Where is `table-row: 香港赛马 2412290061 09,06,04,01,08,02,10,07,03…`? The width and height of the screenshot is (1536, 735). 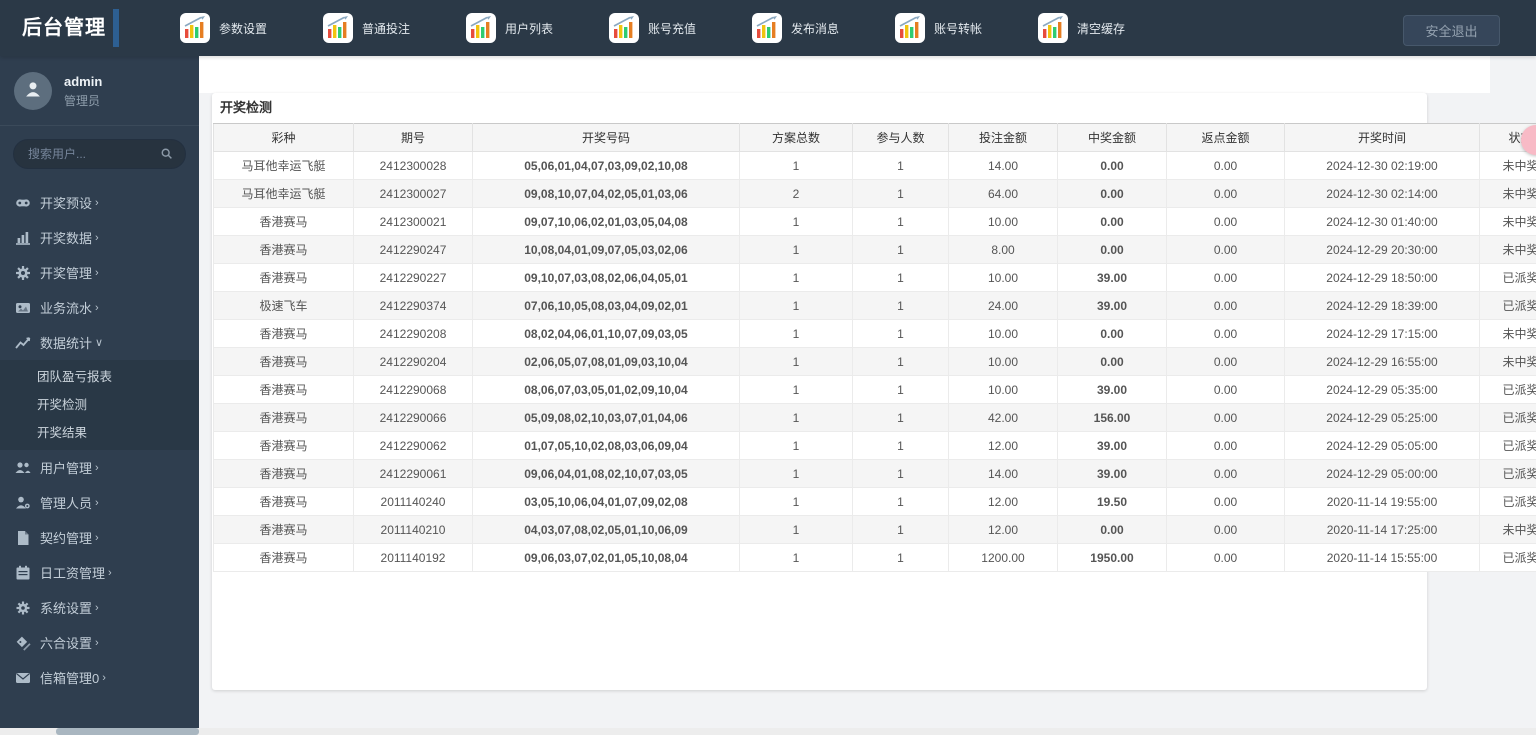 table-row: 香港赛马 2412290061 09,06,04,01,08,02,10,07,03… is located at coordinates (874, 473).